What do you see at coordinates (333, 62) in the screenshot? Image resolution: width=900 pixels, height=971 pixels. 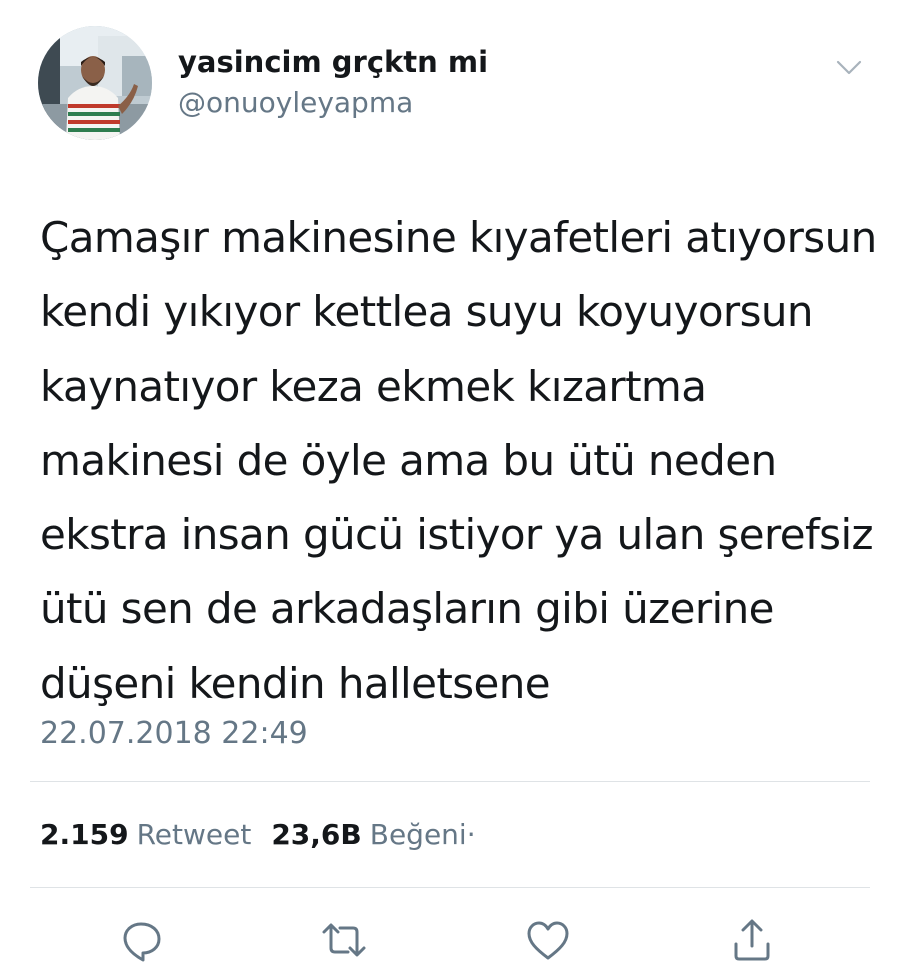 I see `author-display-name: yasincim grçktn mi` at bounding box center [333, 62].